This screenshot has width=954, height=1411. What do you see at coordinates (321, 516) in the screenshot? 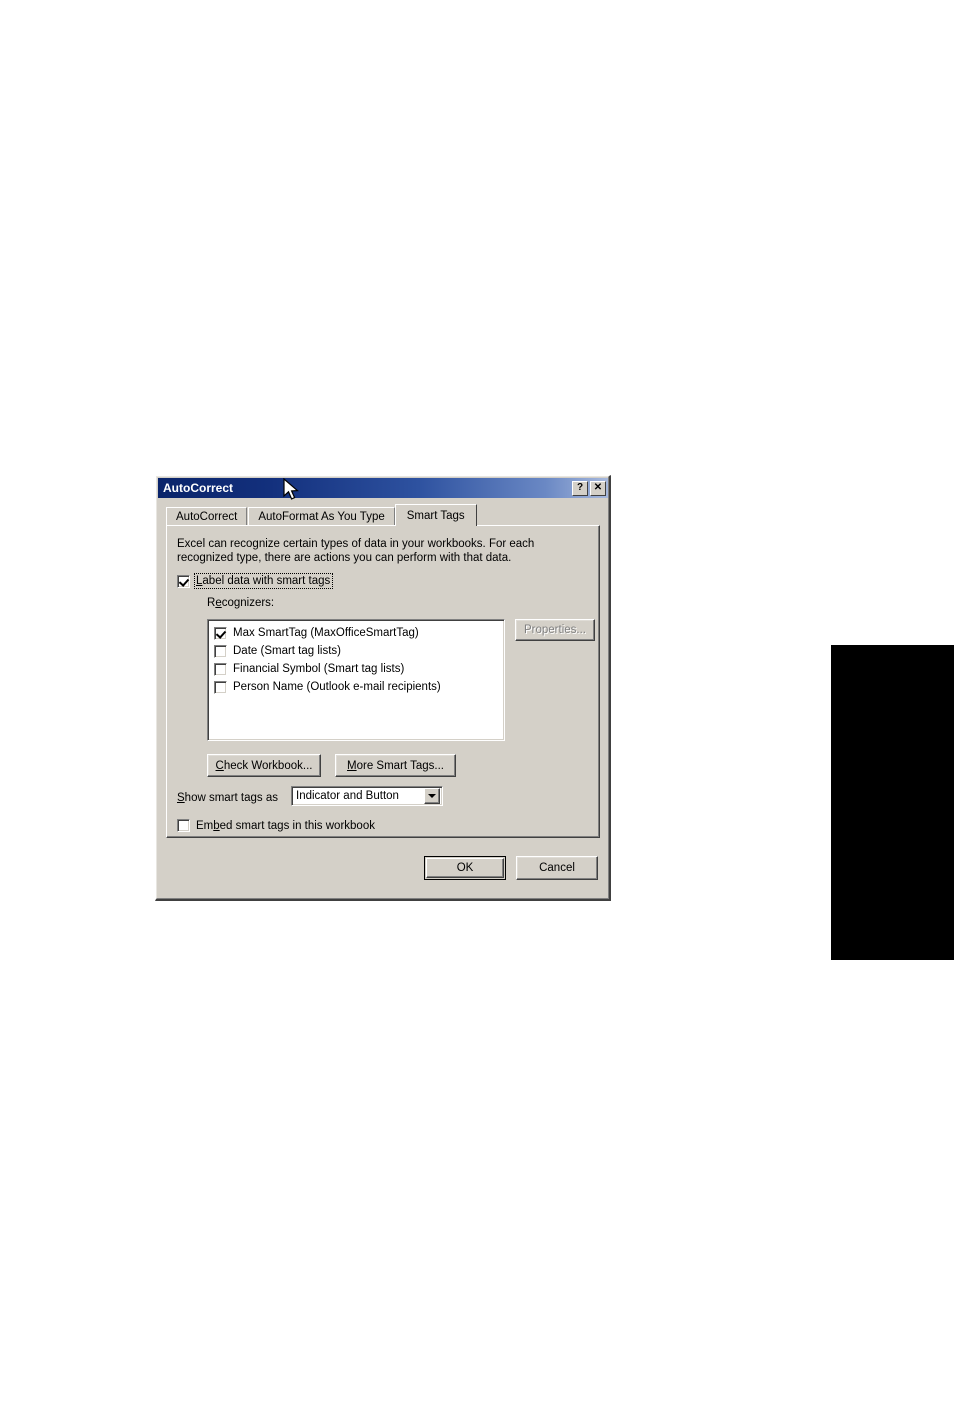
I see `tab-autoformat-as-you-type: AutoFormat As You Type` at bounding box center [321, 516].